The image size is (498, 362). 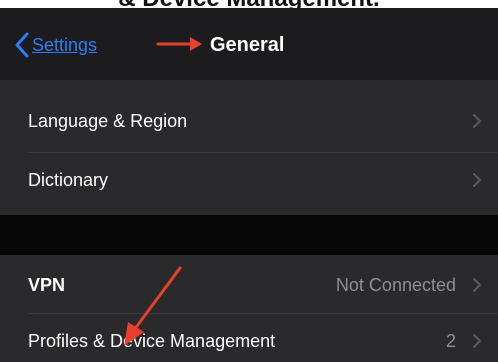 What do you see at coordinates (65, 44) in the screenshot?
I see `back-button-label: Settings` at bounding box center [65, 44].